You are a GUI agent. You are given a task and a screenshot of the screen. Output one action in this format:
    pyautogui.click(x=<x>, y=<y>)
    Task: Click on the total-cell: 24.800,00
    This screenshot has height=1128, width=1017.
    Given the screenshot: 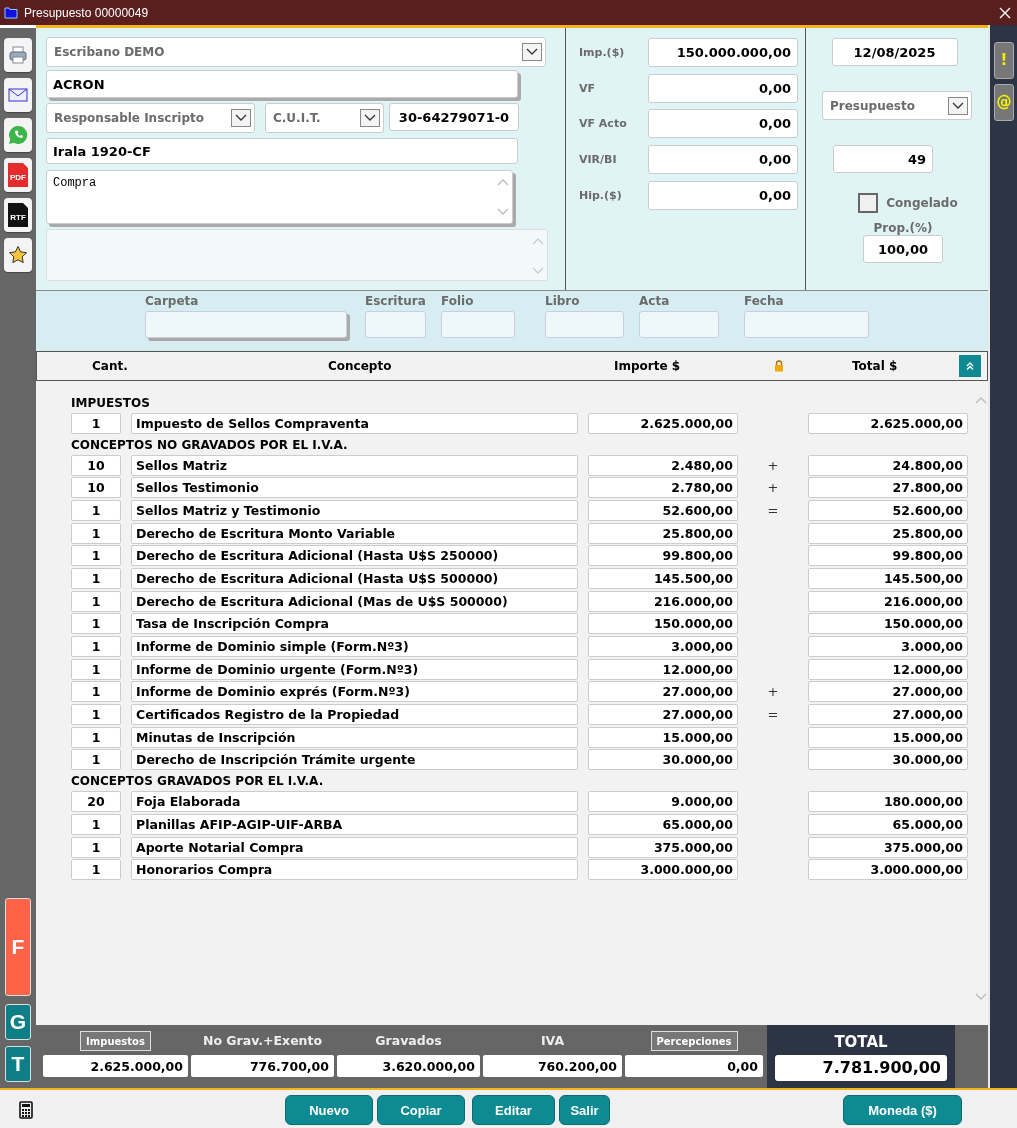 What is the action you would take?
    pyautogui.click(x=888, y=465)
    